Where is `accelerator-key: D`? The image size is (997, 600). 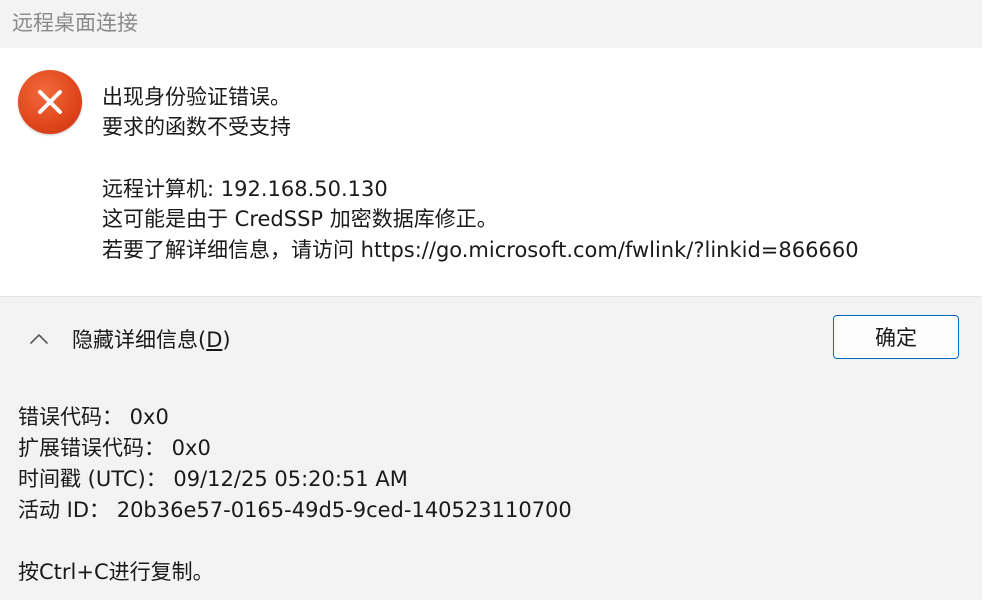
accelerator-key: D is located at coordinates (214, 340).